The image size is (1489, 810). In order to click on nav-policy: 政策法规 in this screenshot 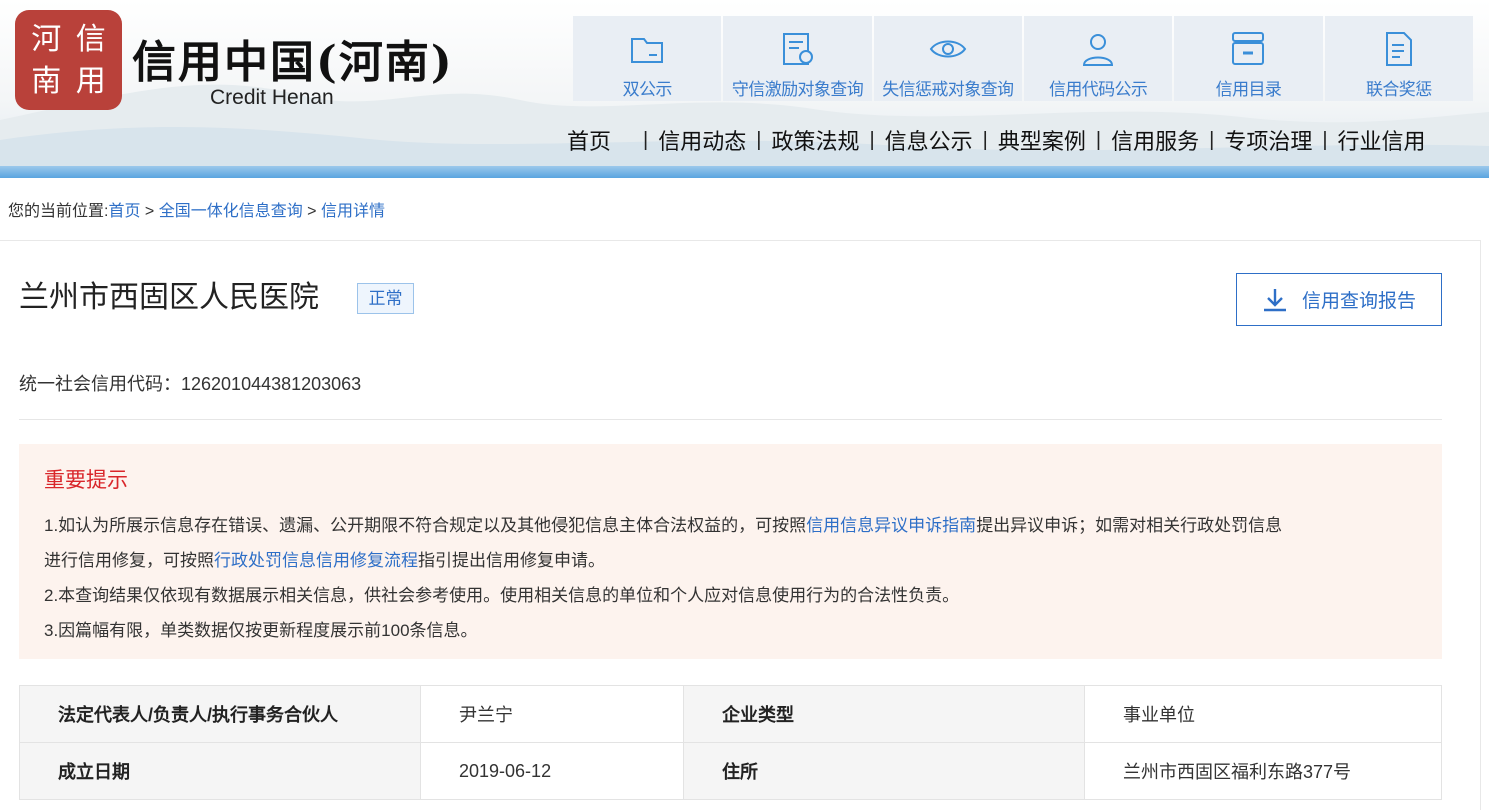, I will do `click(815, 140)`.